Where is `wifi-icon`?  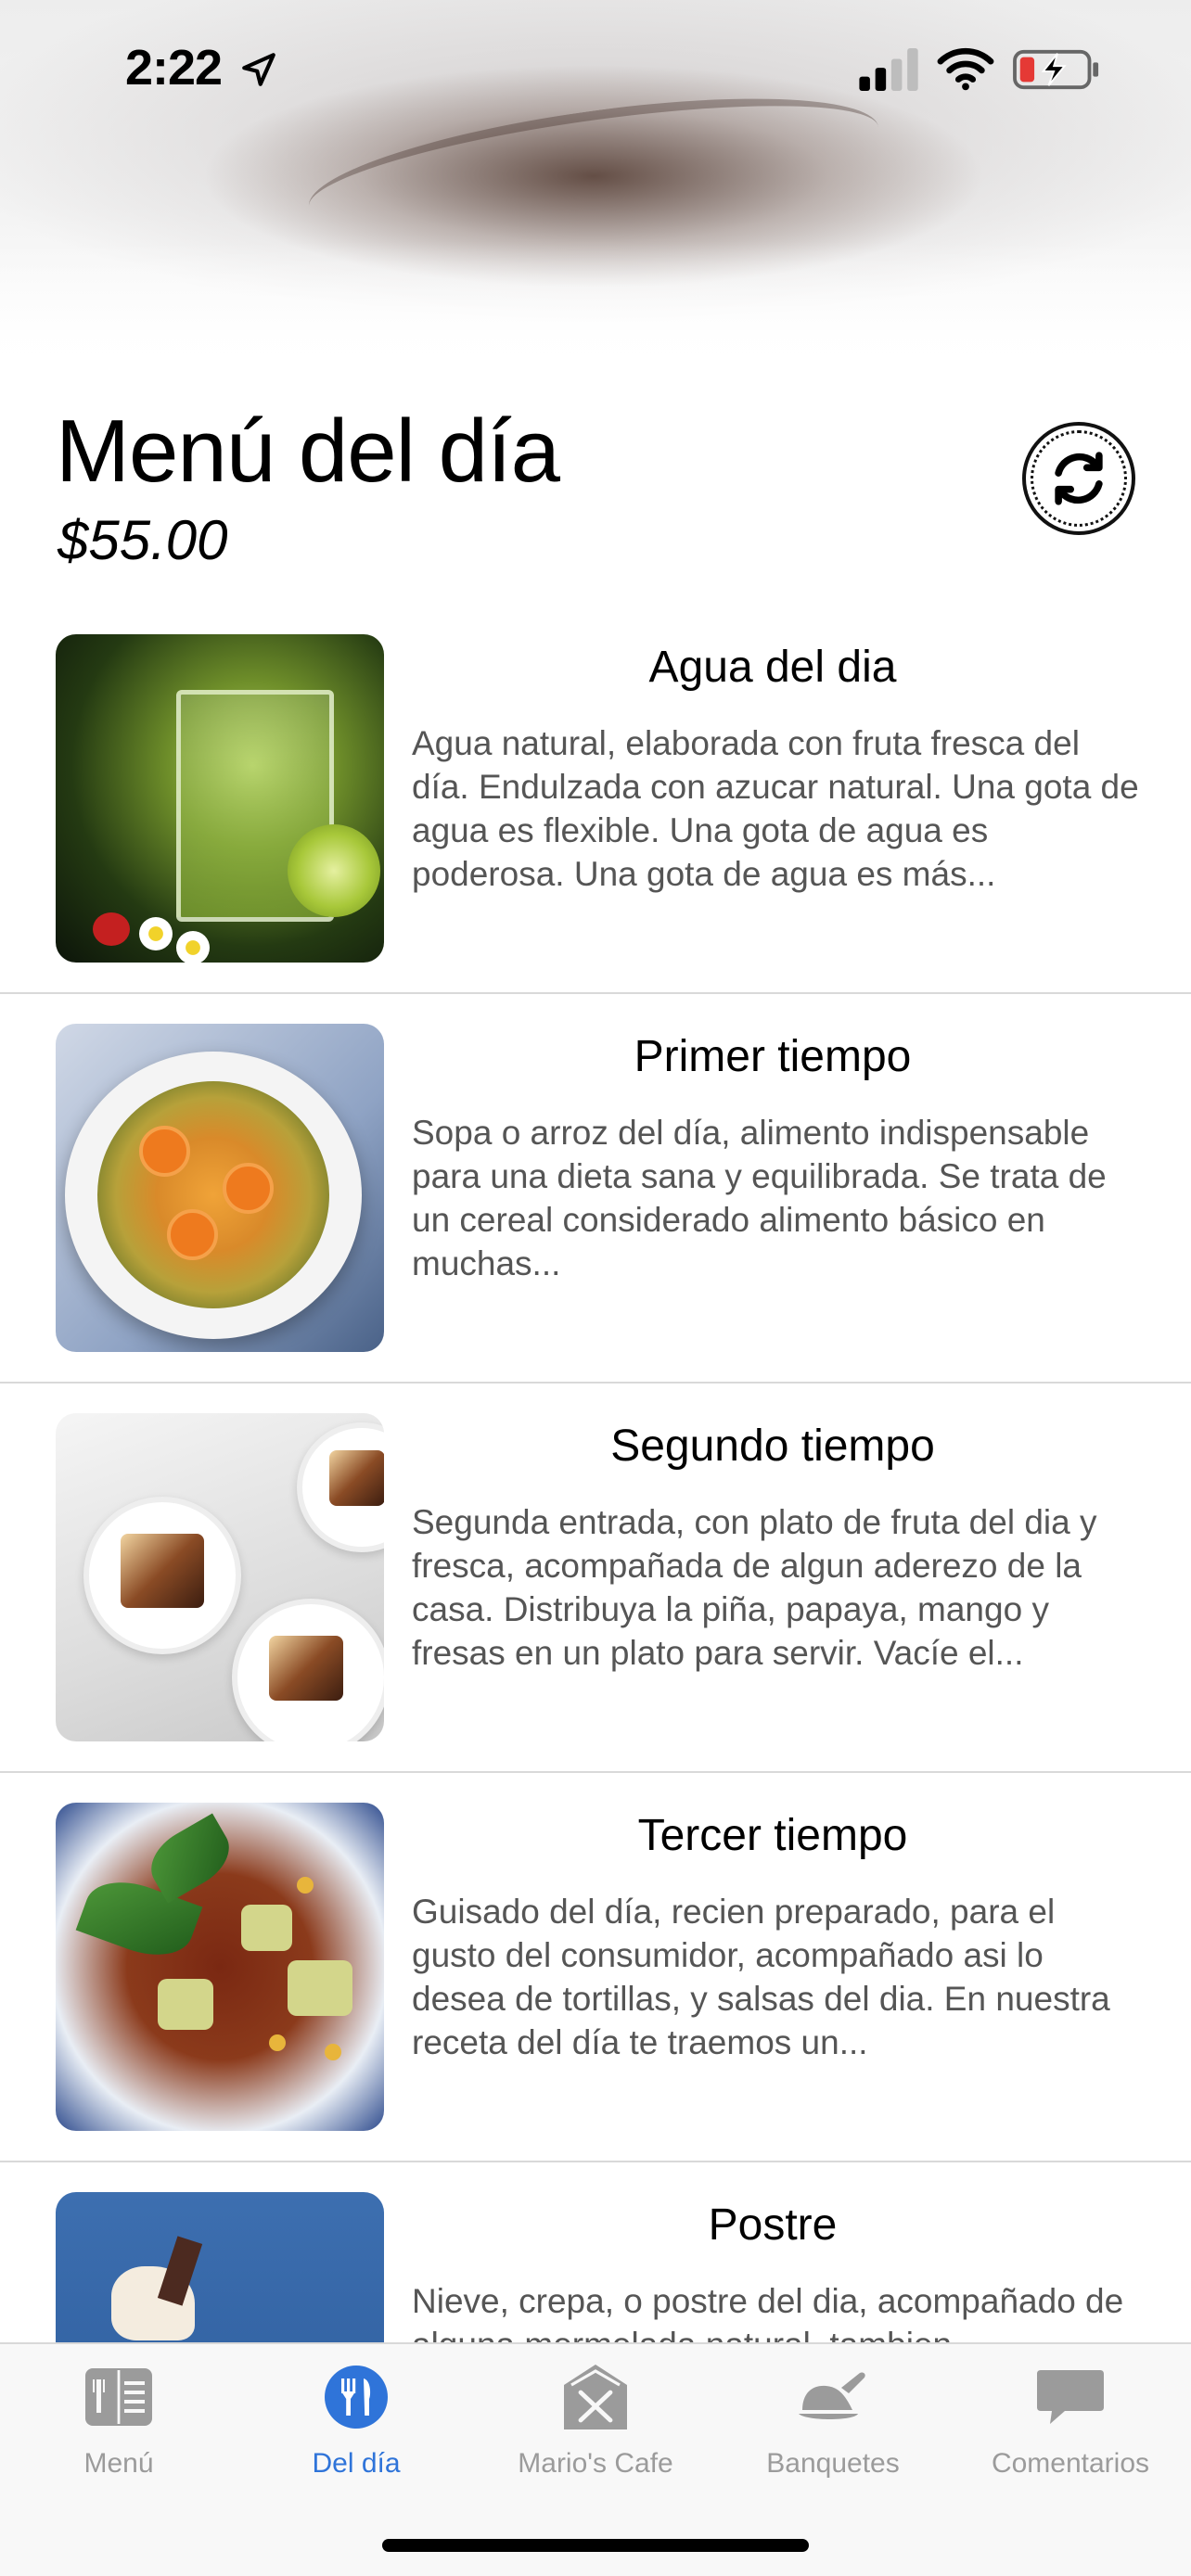 wifi-icon is located at coordinates (966, 69).